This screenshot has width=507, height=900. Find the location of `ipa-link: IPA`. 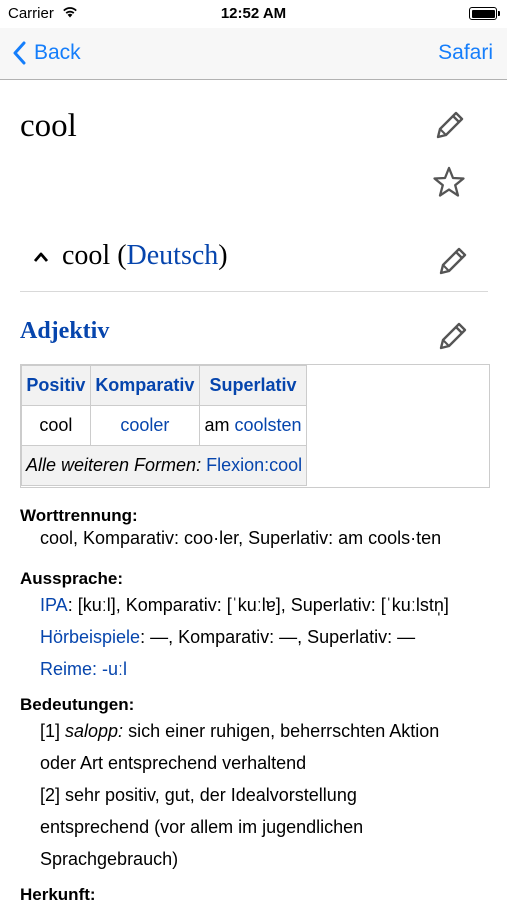

ipa-link: IPA is located at coordinates (54, 605).